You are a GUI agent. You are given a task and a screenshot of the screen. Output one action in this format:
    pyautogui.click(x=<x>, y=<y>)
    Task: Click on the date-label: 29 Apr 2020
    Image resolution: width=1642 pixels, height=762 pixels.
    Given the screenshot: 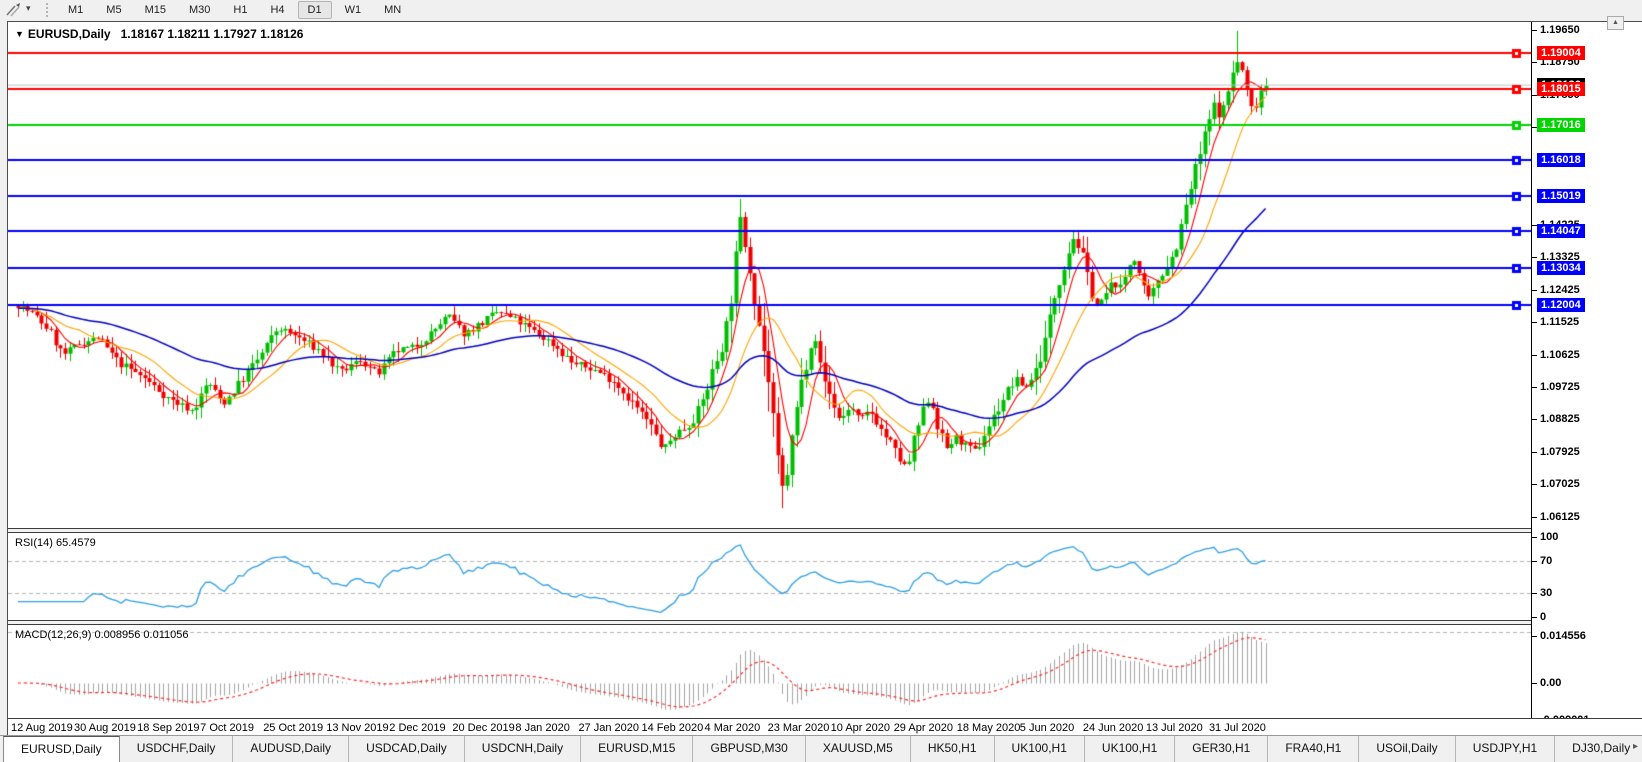 What is the action you would take?
    pyautogui.click(x=923, y=728)
    